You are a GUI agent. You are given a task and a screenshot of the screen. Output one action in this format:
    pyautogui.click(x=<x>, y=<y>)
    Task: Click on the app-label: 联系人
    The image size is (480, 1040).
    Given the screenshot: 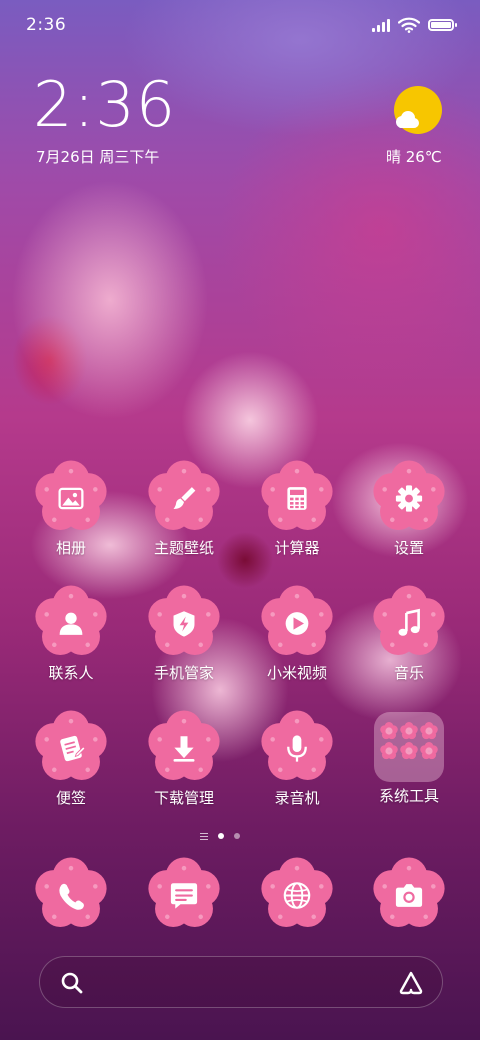 What is the action you would take?
    pyautogui.click(x=71, y=673)
    